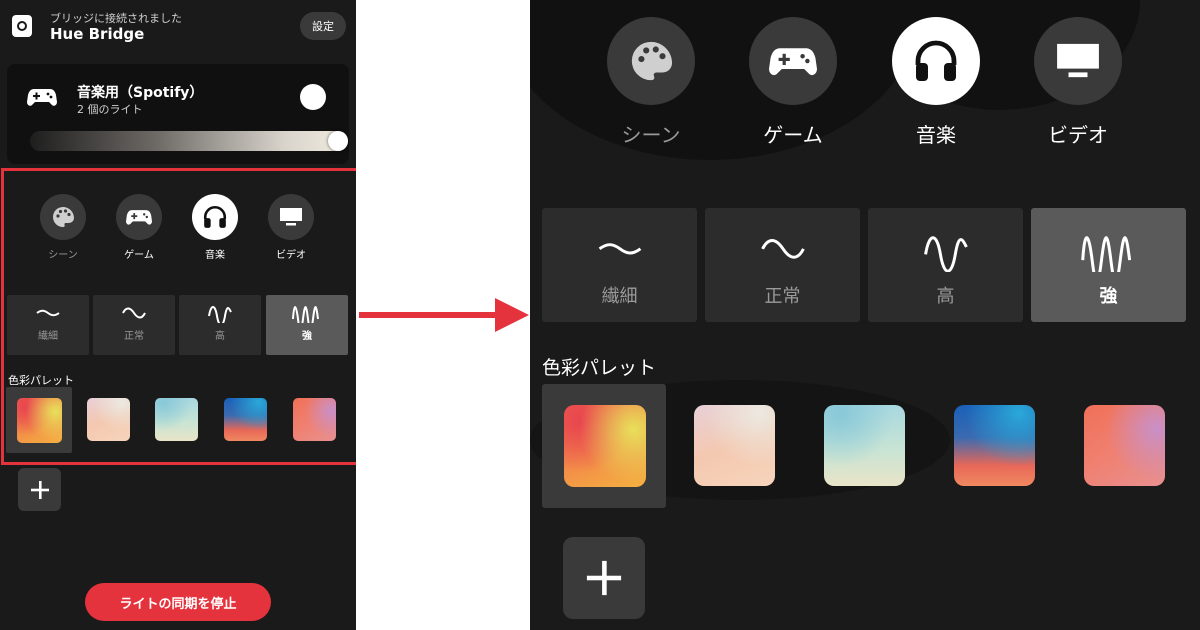 The width and height of the screenshot is (1200, 630). What do you see at coordinates (140, 93) in the screenshot?
I see `area-name: 音楽用（Spotify）` at bounding box center [140, 93].